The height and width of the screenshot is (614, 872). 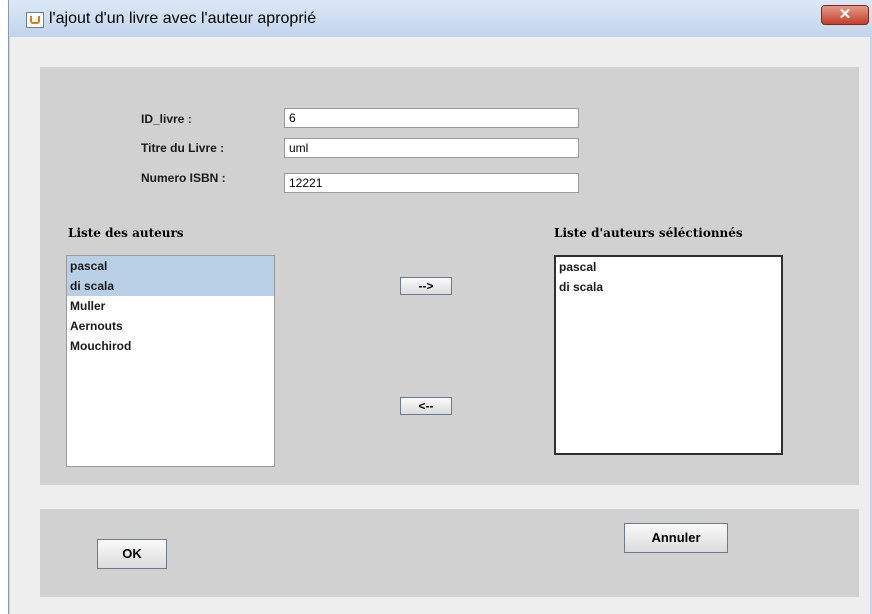 What do you see at coordinates (648, 233) in the screenshot?
I see `liste-selectionnes-title: Liste d'auteurs séléctionnés` at bounding box center [648, 233].